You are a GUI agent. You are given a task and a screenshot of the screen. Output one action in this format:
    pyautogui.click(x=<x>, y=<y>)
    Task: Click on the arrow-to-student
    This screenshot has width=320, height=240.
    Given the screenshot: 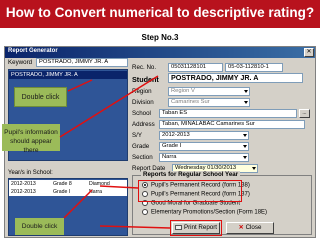 What is the action you would take?
    pyautogui.click(x=109, y=106)
    